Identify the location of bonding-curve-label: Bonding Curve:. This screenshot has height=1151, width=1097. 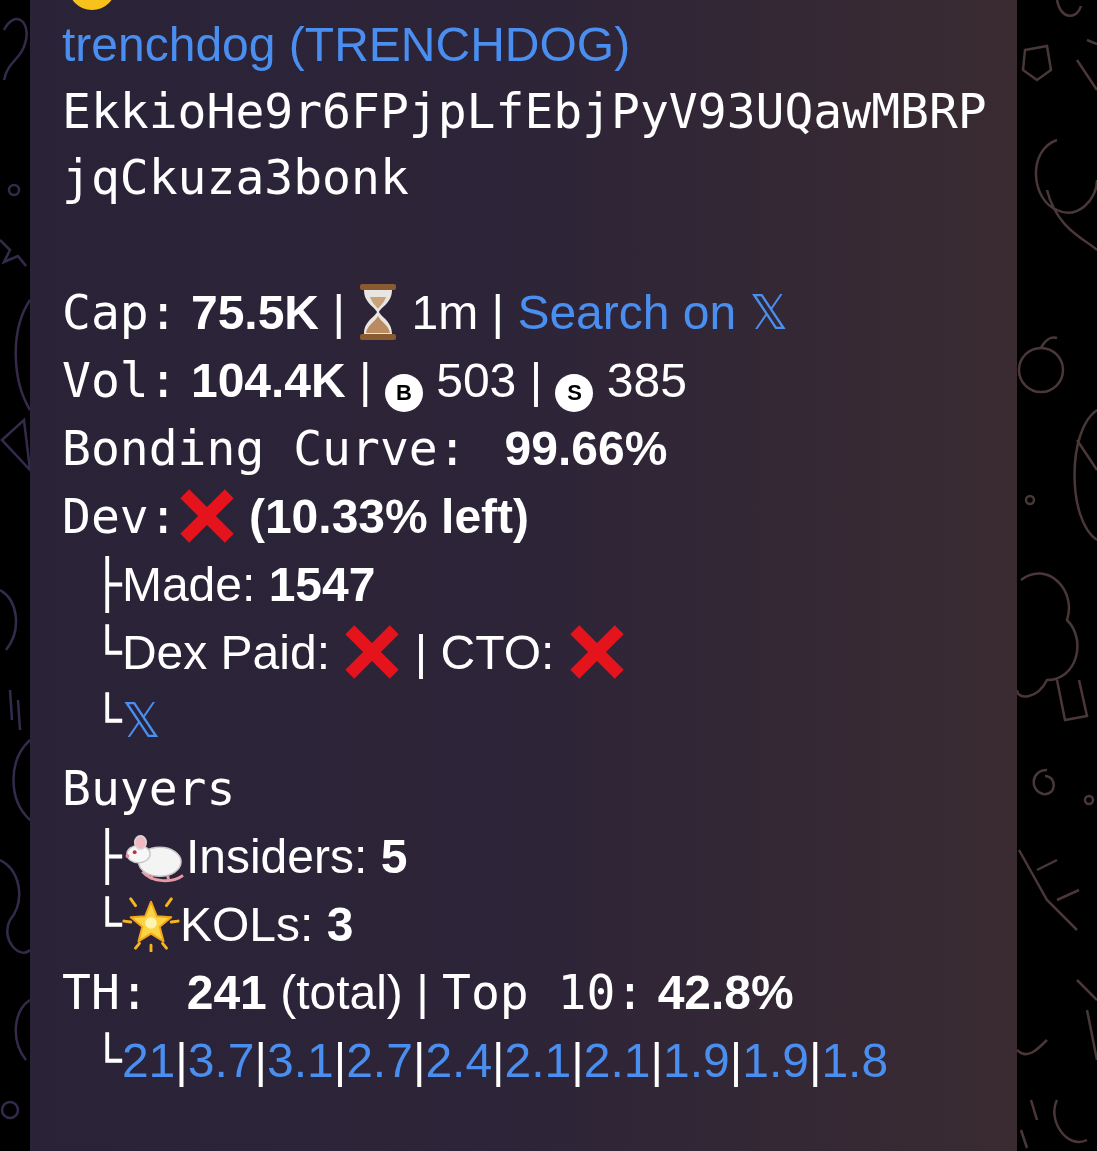
(264, 448).